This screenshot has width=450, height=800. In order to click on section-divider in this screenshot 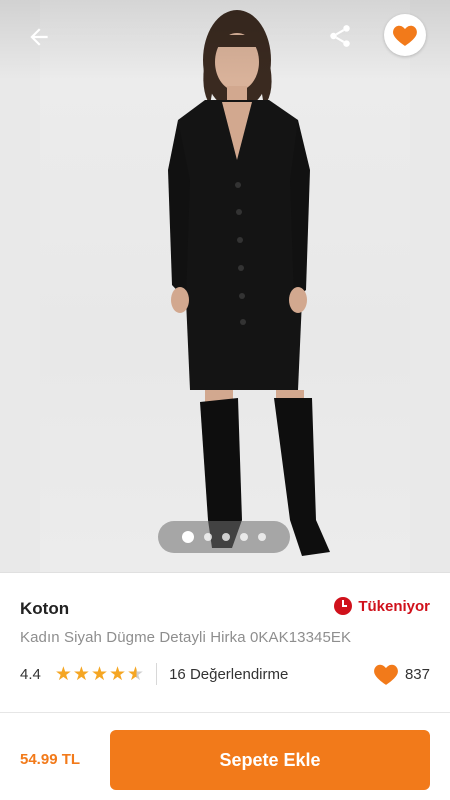, I will do `click(225, 712)`.